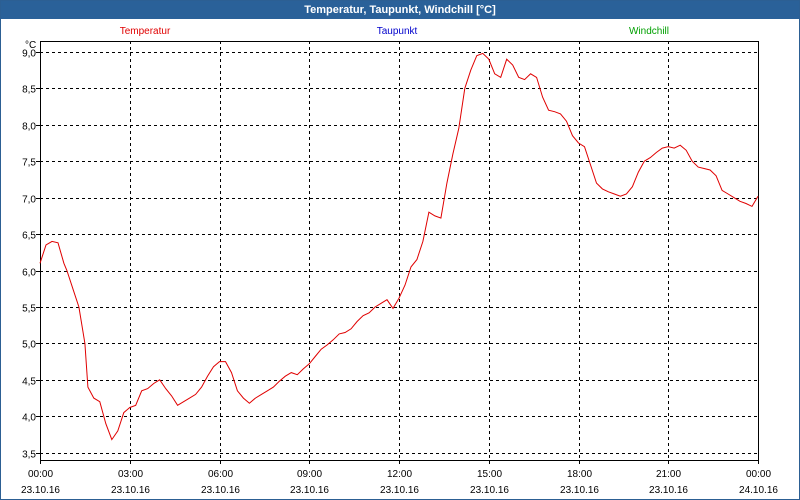 The image size is (800, 500). I want to click on y-tick-label: 6,5, so click(29, 236).